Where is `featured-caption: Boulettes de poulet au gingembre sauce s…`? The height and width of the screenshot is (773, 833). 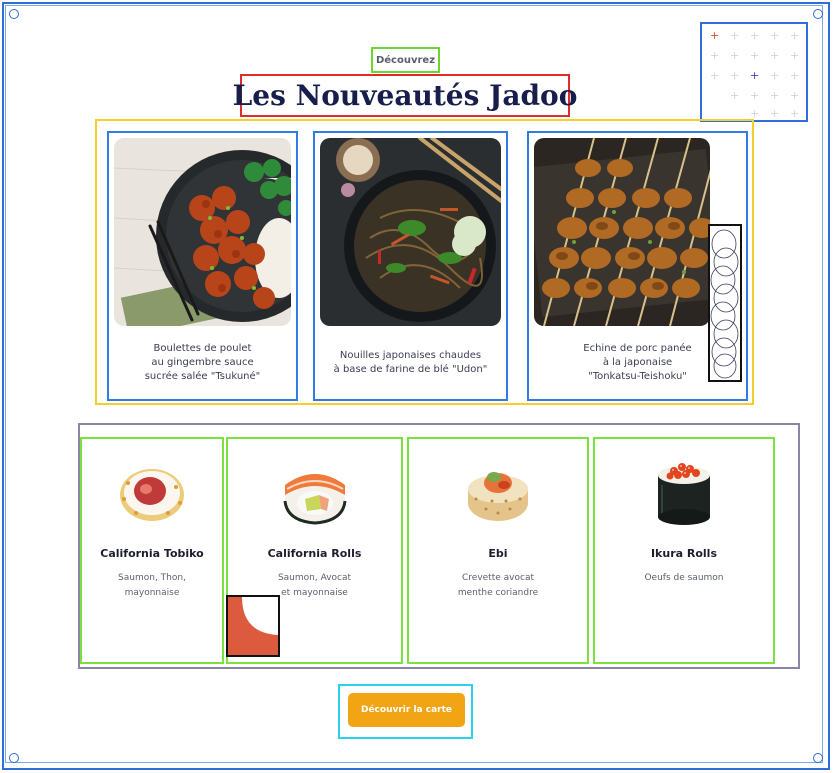 featured-caption: Boulettes de poulet au gingembre sauce s… is located at coordinates (202, 362).